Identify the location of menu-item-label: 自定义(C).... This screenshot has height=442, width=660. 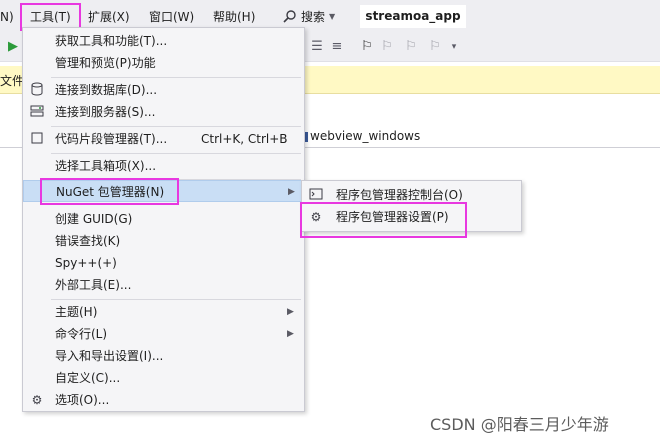
(88, 378).